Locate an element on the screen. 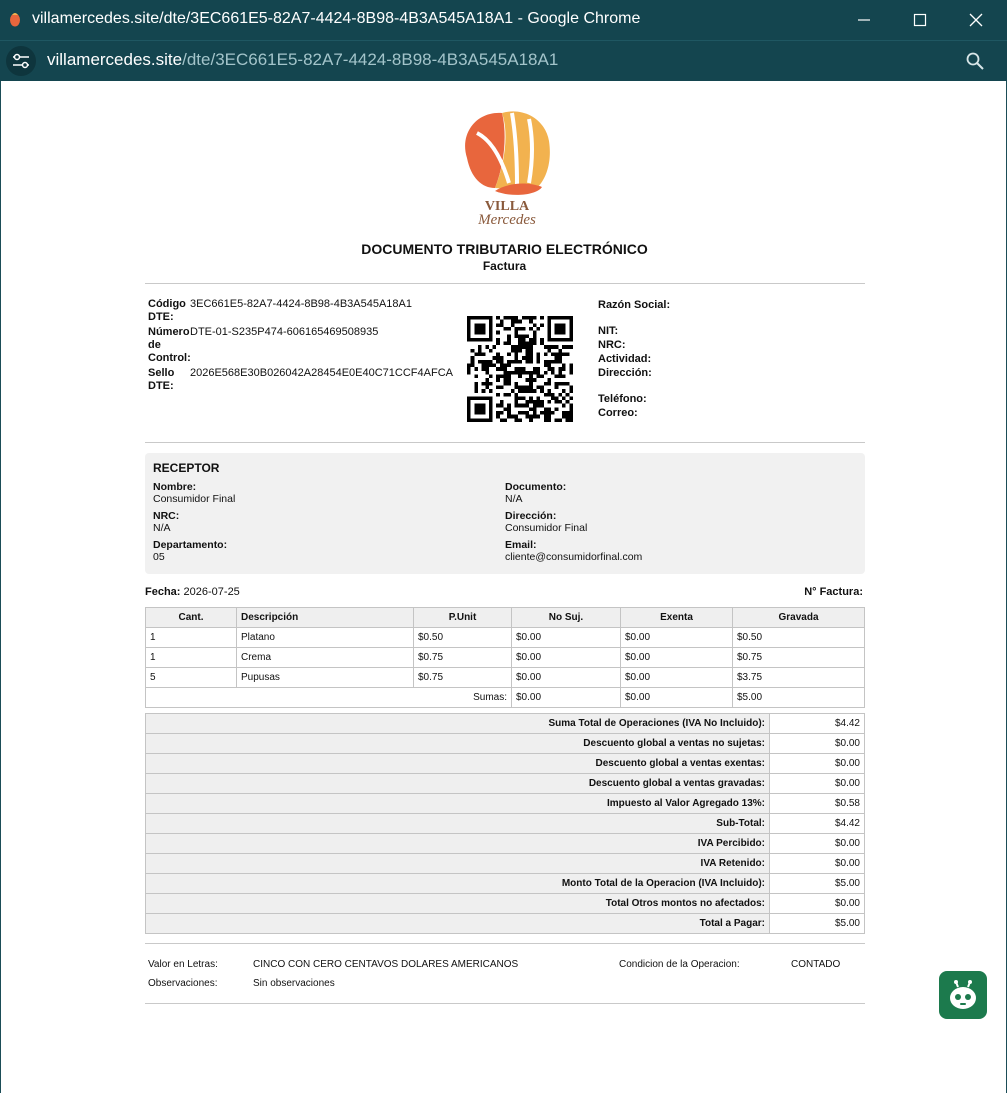  receptor-direccion: Dirección: Consumidor Final is located at coordinates (546, 522).